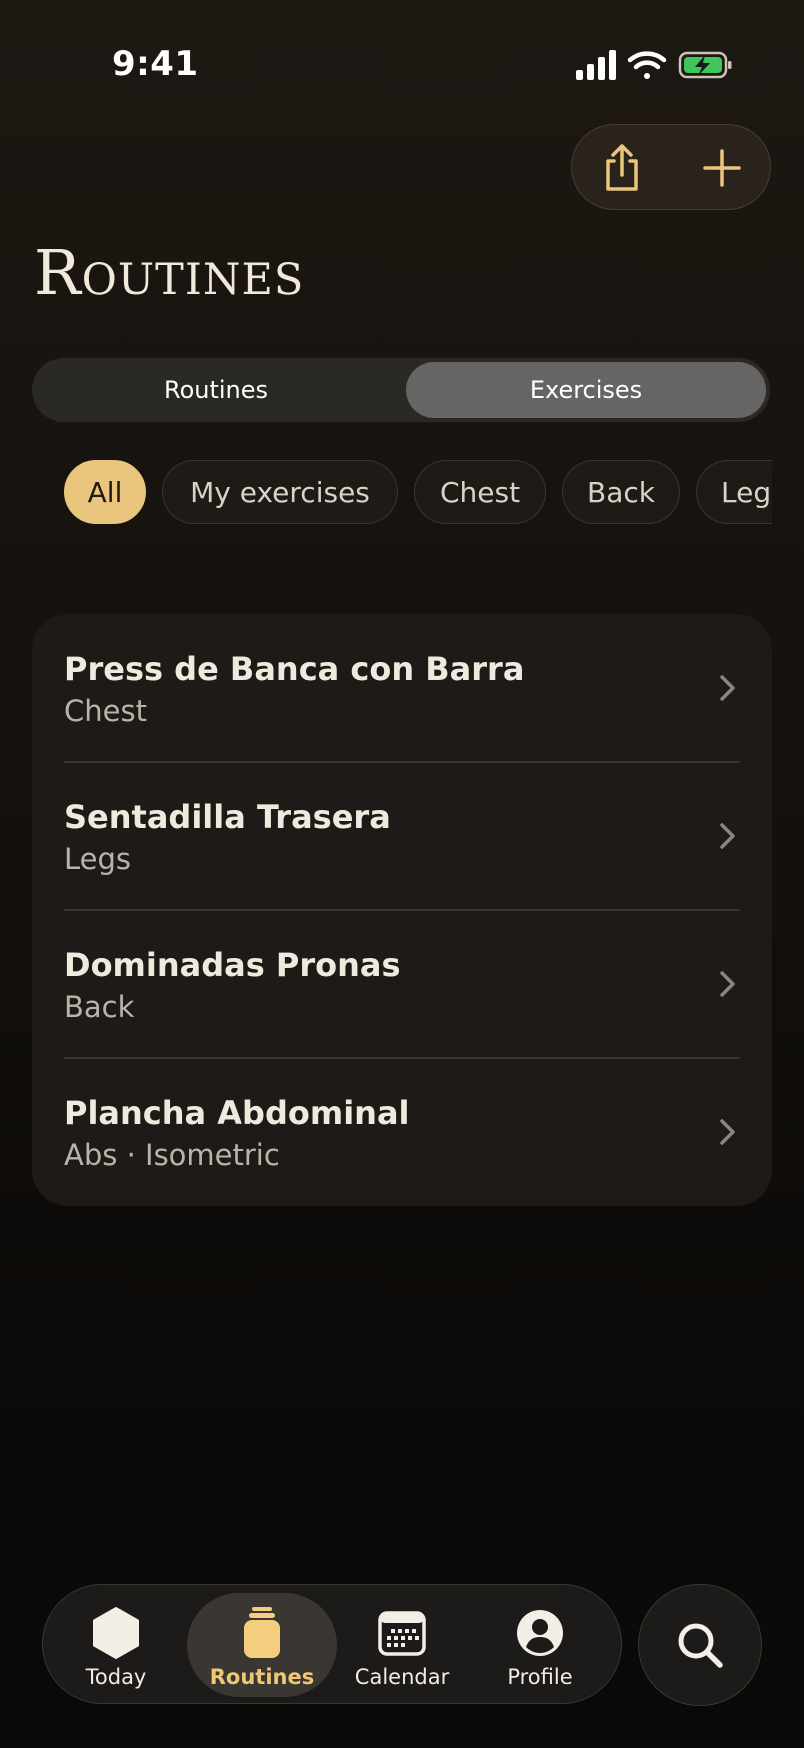  Describe the element at coordinates (280, 492) in the screenshot. I see `filter-chip-my-exercises: My exercises` at that location.